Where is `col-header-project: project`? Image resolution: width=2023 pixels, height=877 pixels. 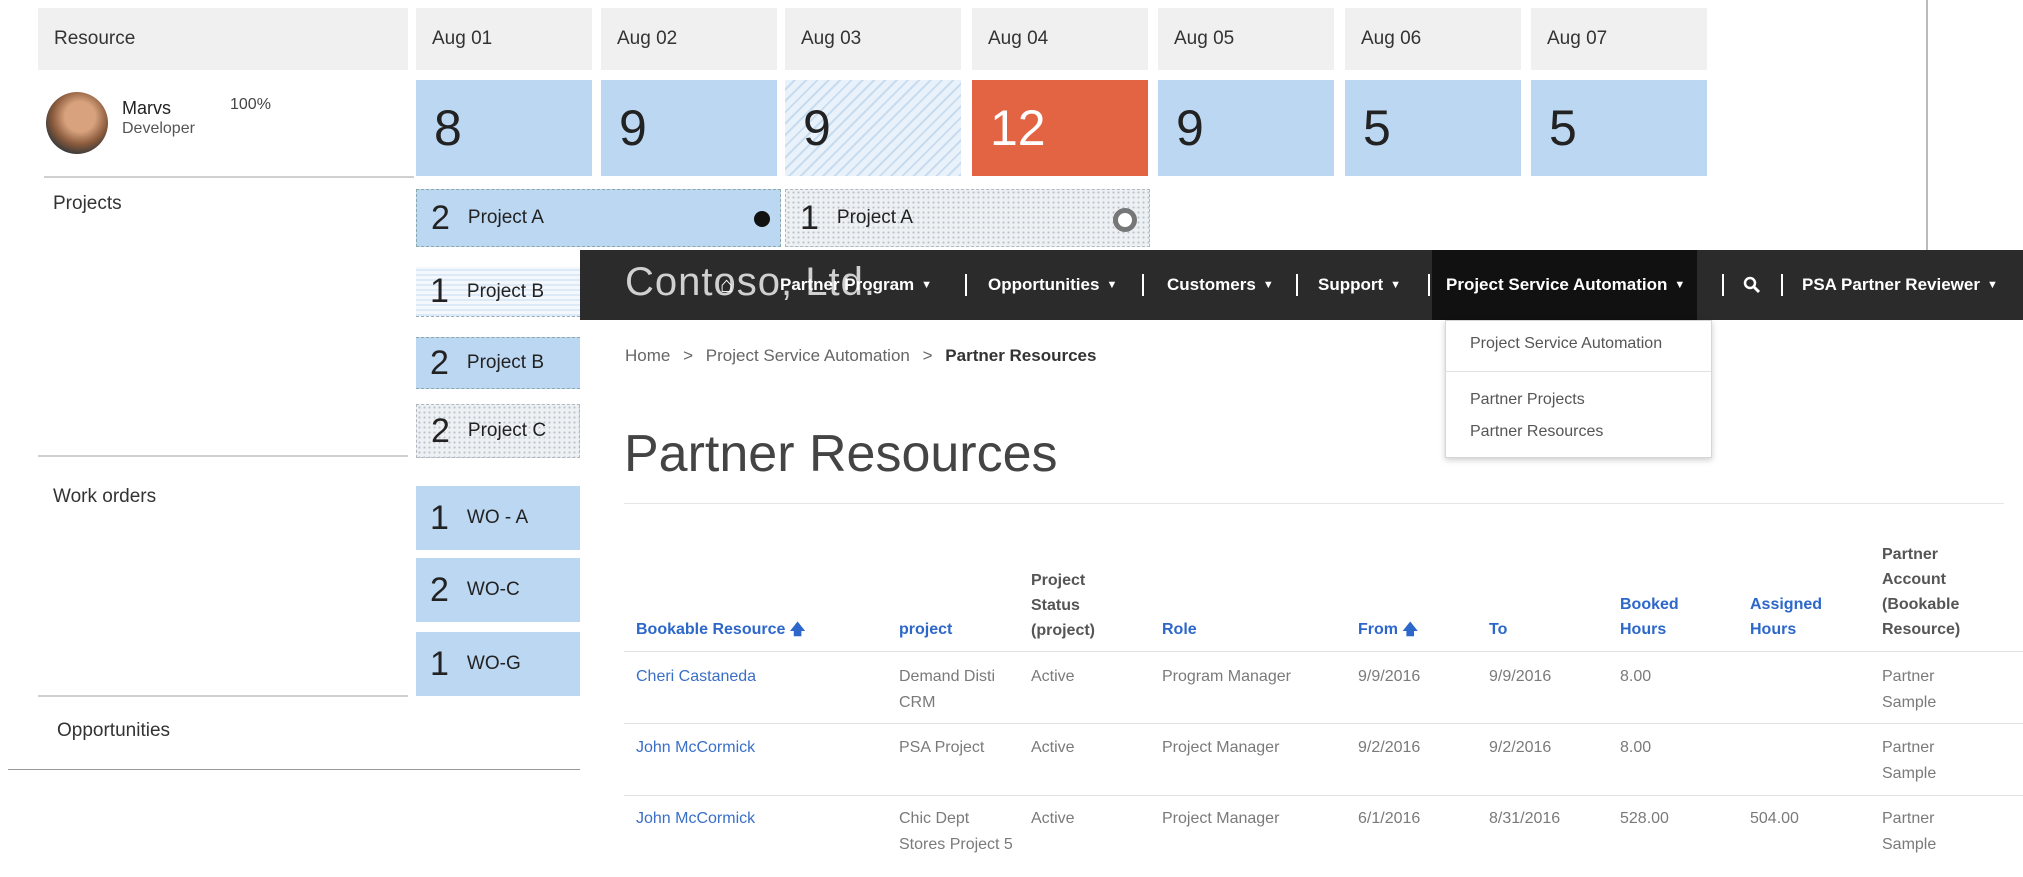 col-header-project: project is located at coordinates (925, 629).